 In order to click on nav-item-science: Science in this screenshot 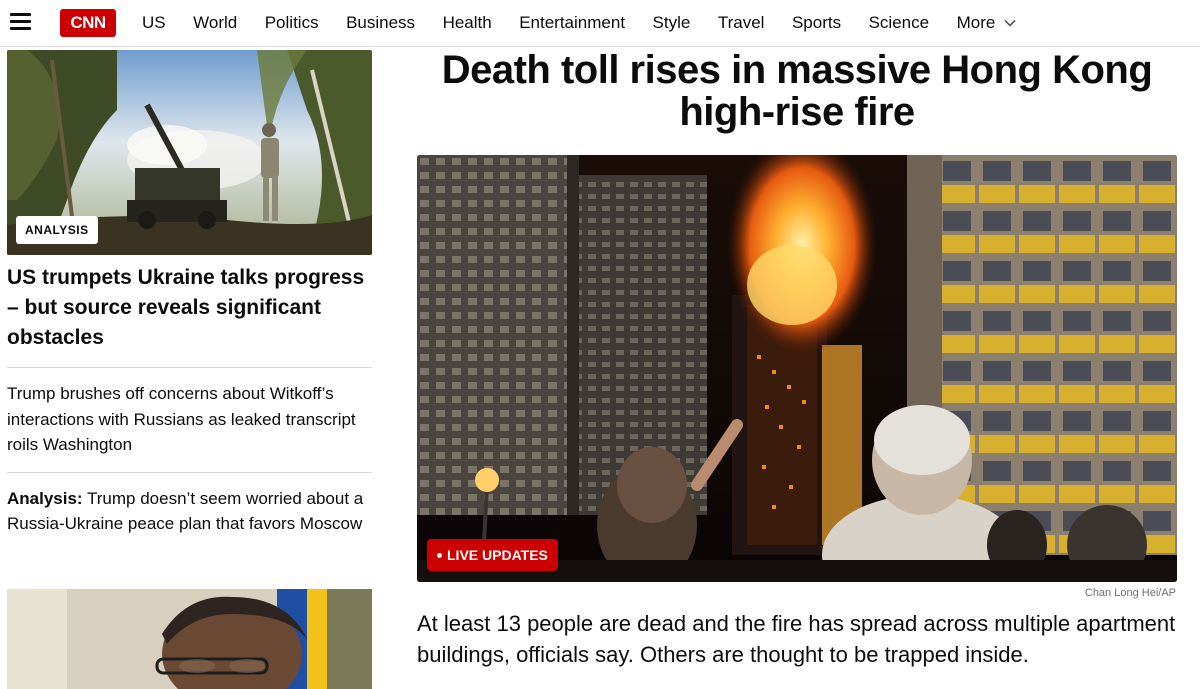, I will do `click(899, 23)`.